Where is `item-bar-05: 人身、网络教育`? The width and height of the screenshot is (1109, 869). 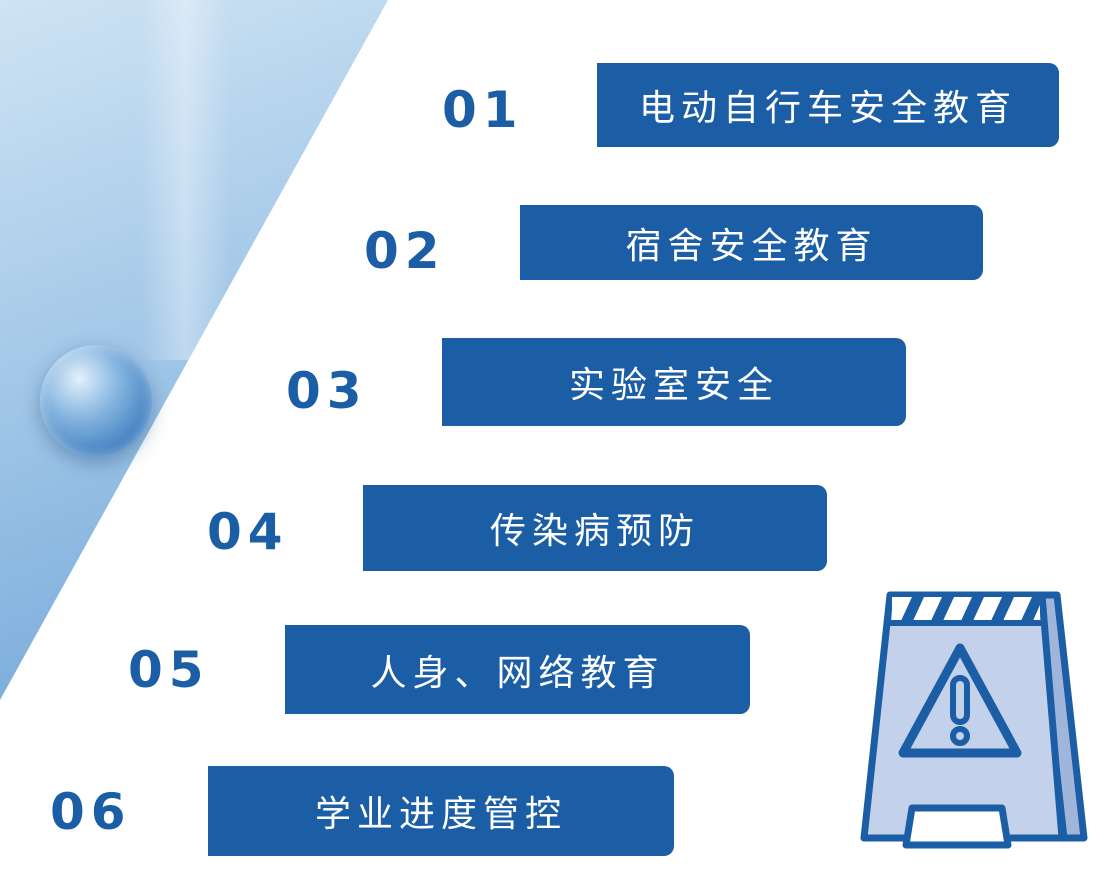 item-bar-05: 人身、网络教育 is located at coordinates (517, 669).